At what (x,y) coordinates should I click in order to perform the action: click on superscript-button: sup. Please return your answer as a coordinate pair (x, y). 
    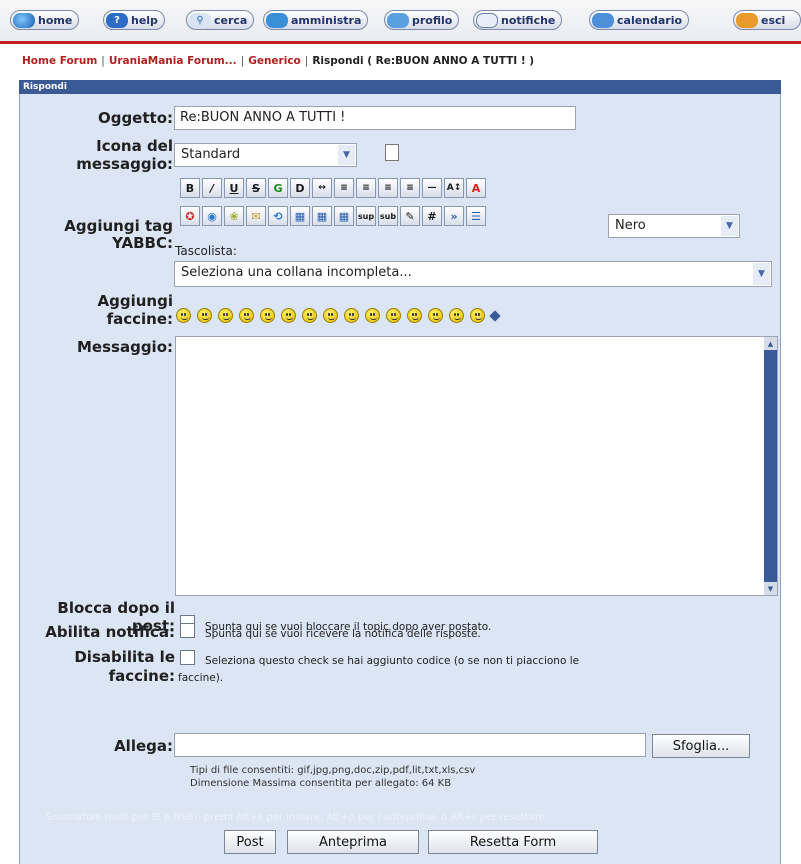
    Looking at the image, I should click on (366, 216).